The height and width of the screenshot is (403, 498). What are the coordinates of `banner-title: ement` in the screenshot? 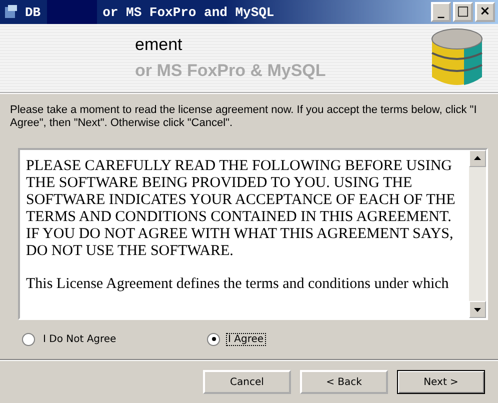 It's located at (159, 45).